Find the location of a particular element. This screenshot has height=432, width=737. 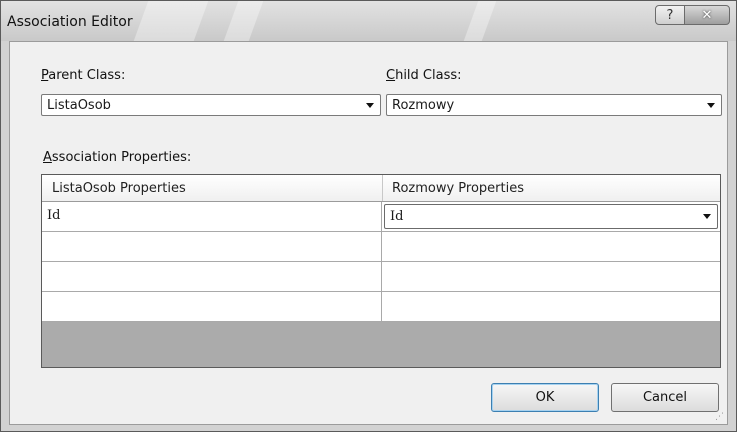

close-icon: ✕ is located at coordinates (707, 15).